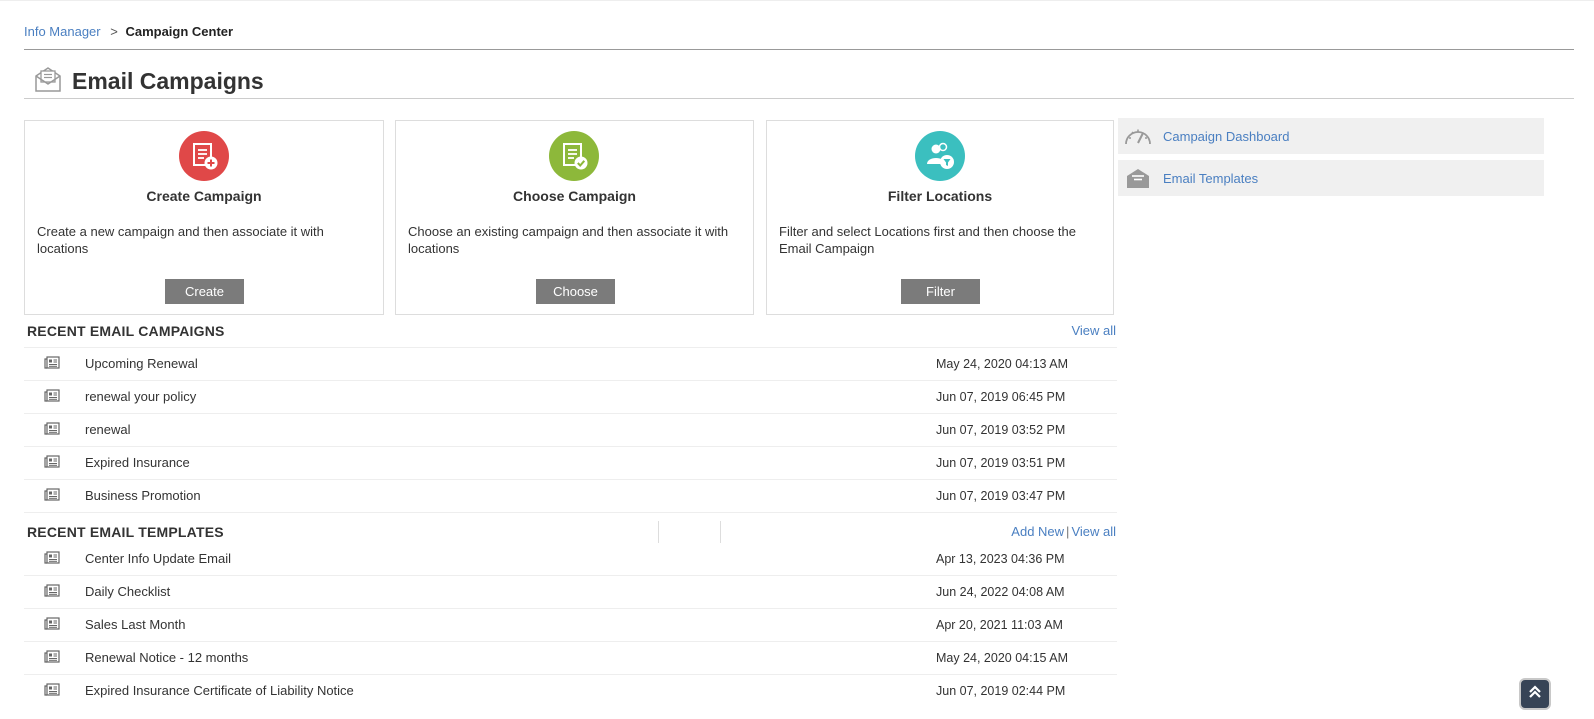 This screenshot has height=719, width=1594. I want to click on breadcrumb-info-manager-link: Info Manager, so click(62, 31).